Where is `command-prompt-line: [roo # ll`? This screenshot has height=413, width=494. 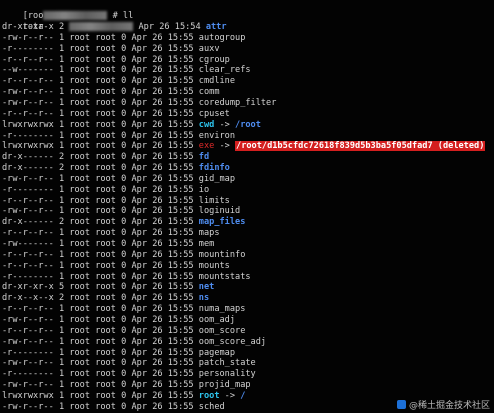 command-prompt-line: [roo # ll is located at coordinates (67, 10).